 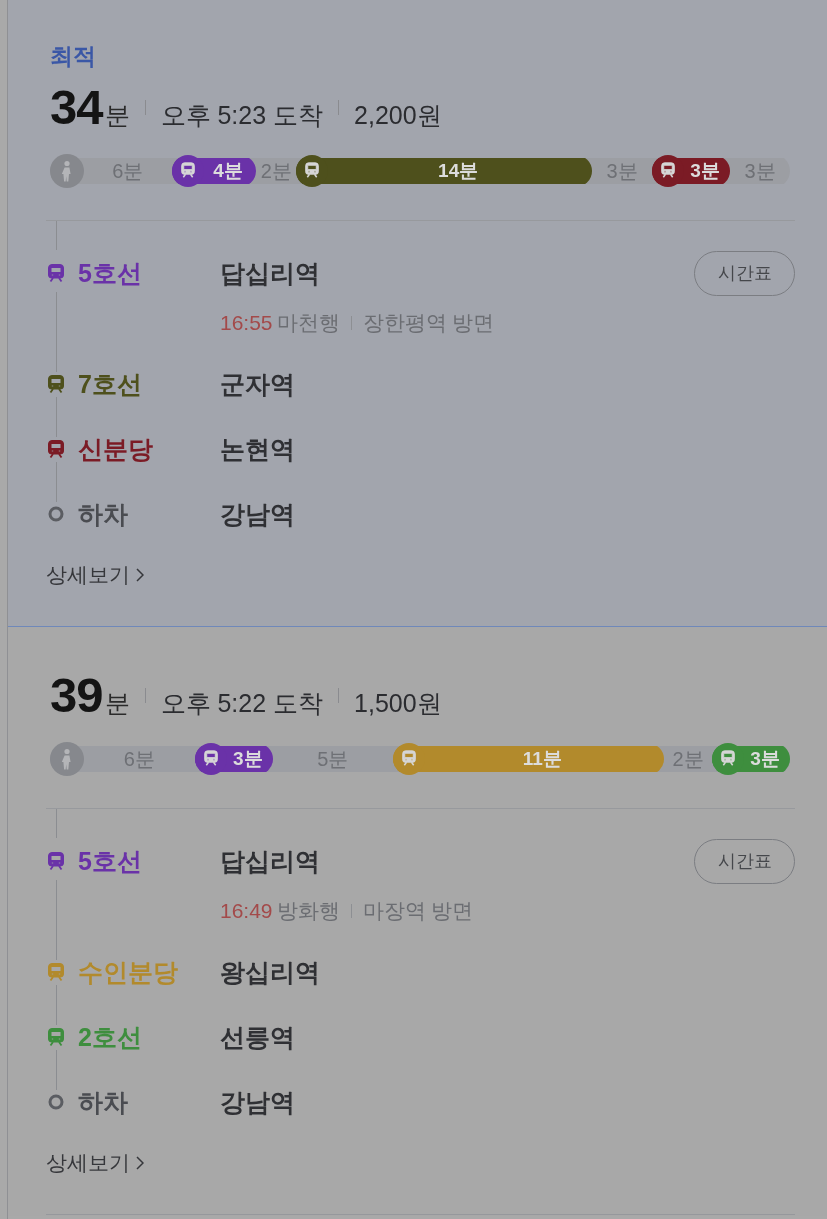 What do you see at coordinates (246, 911) in the screenshot?
I see `departure-time: 16:49` at bounding box center [246, 911].